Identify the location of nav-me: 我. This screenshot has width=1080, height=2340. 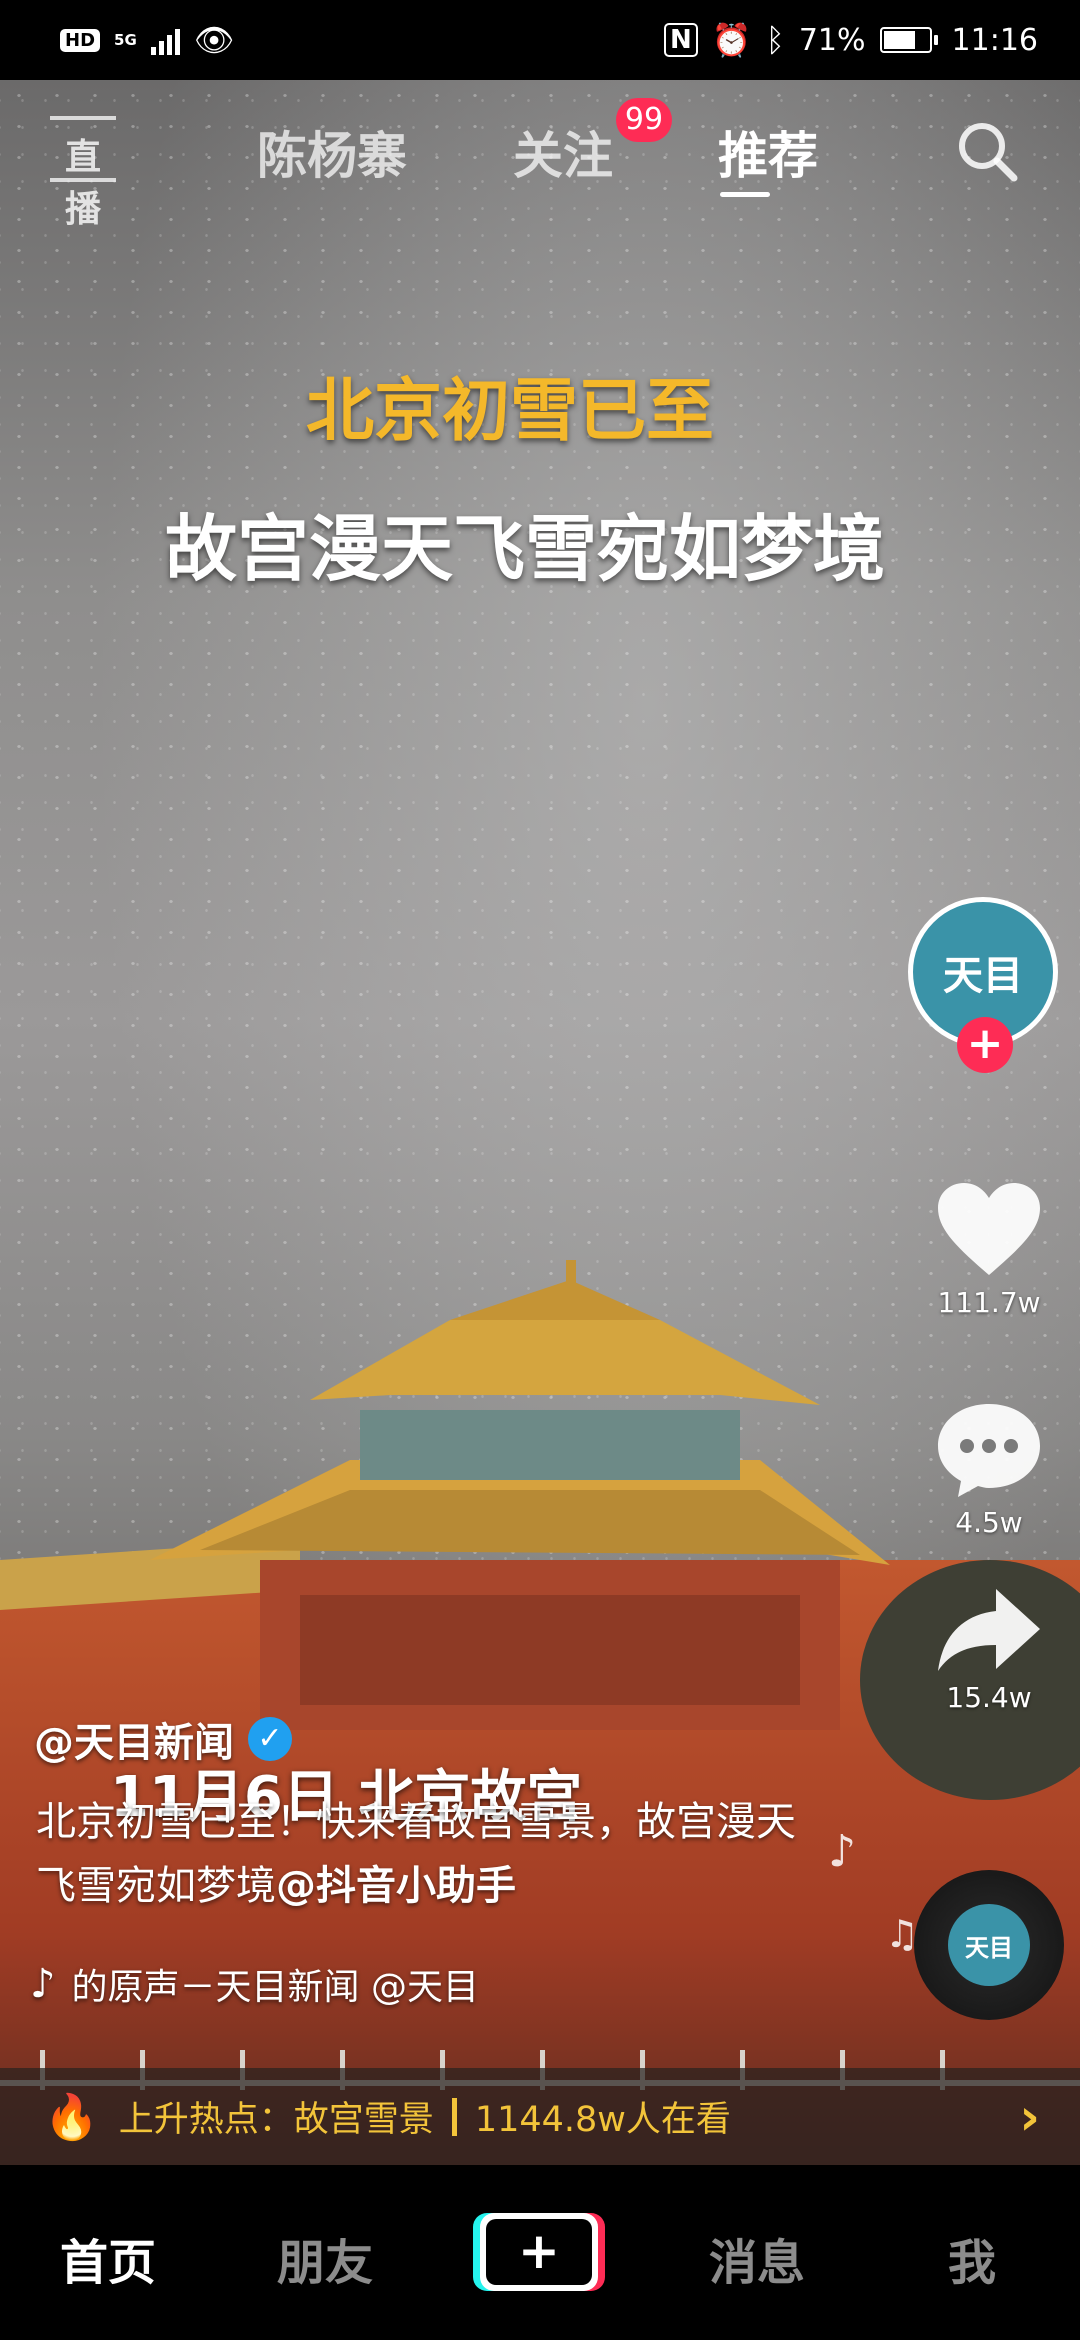
(972, 2258).